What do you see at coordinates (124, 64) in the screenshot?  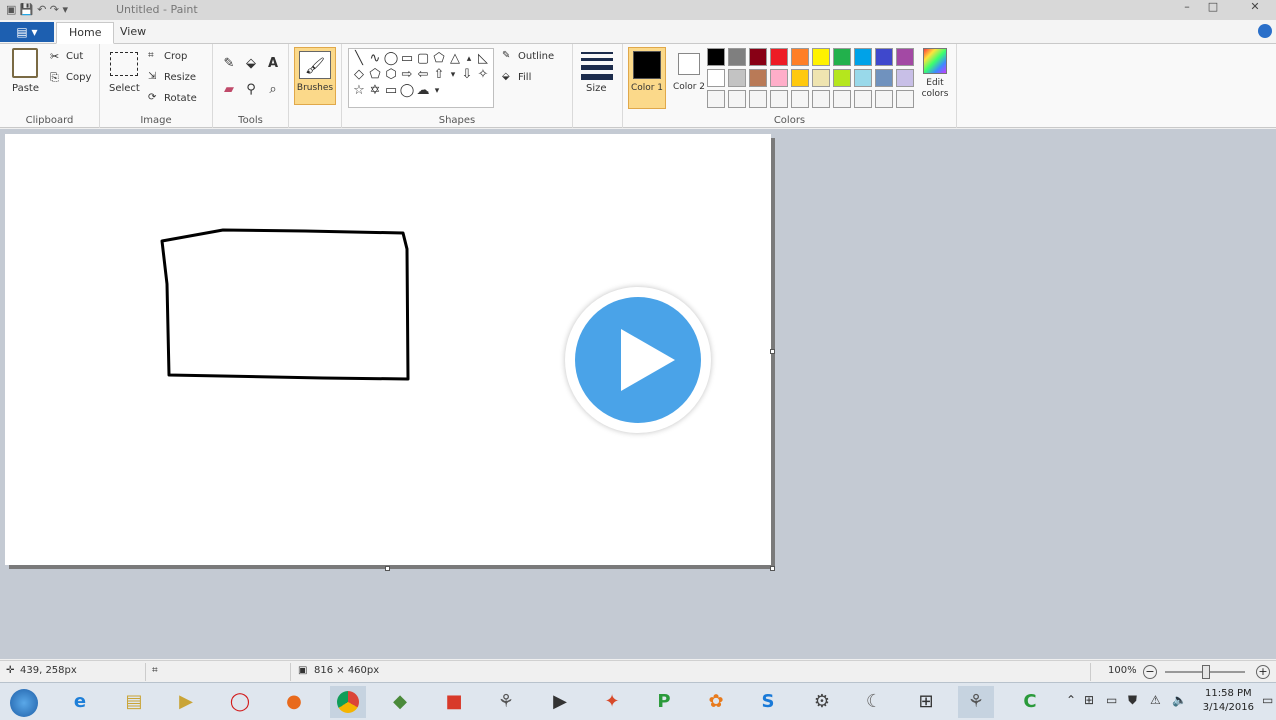 I see `select-icon` at bounding box center [124, 64].